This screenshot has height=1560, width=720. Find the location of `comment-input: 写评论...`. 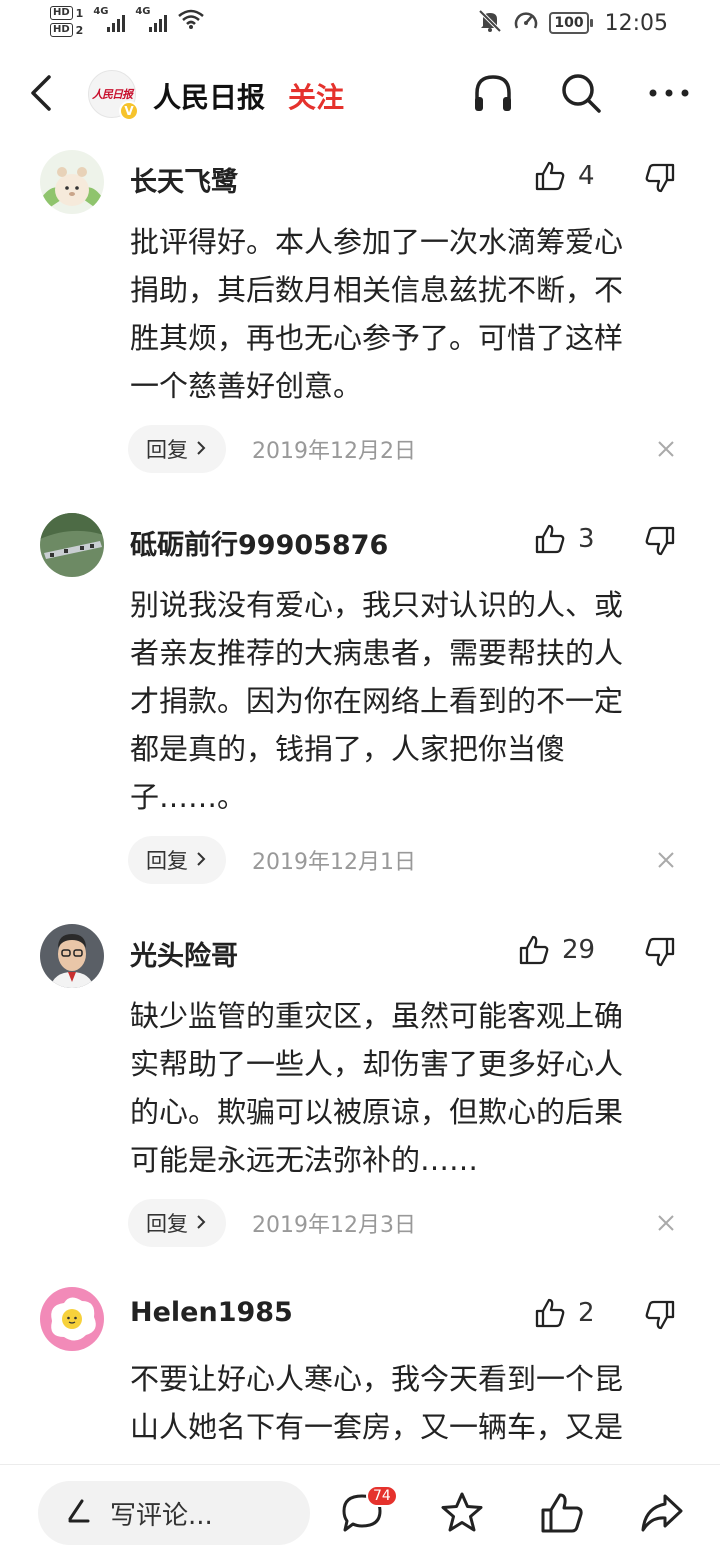

comment-input: 写评论... is located at coordinates (174, 1513).